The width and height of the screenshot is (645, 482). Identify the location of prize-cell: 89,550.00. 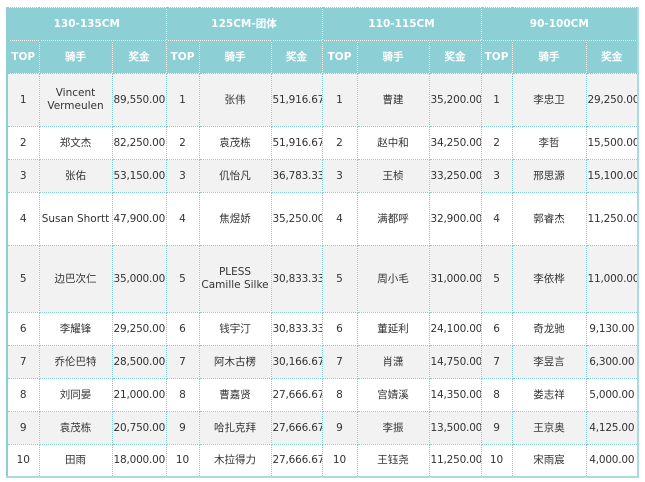
(139, 100).